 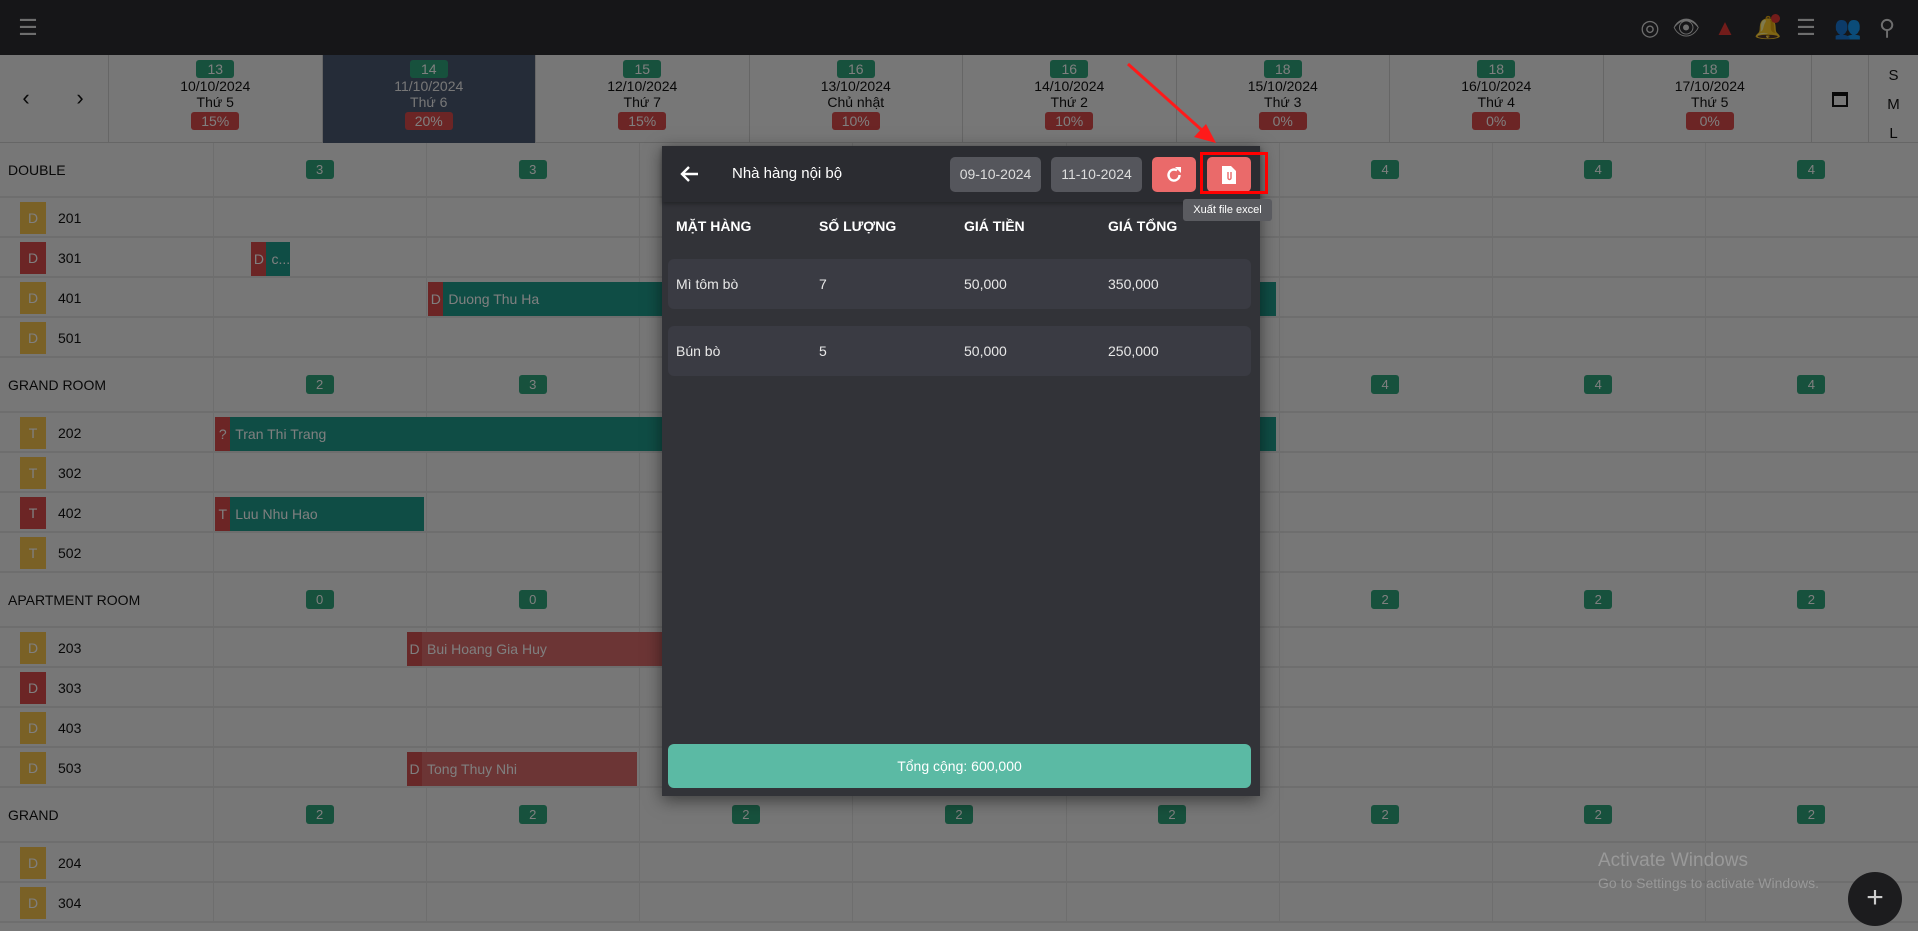 I want to click on total-button: Tổng cộng: 600,000, so click(x=959, y=766).